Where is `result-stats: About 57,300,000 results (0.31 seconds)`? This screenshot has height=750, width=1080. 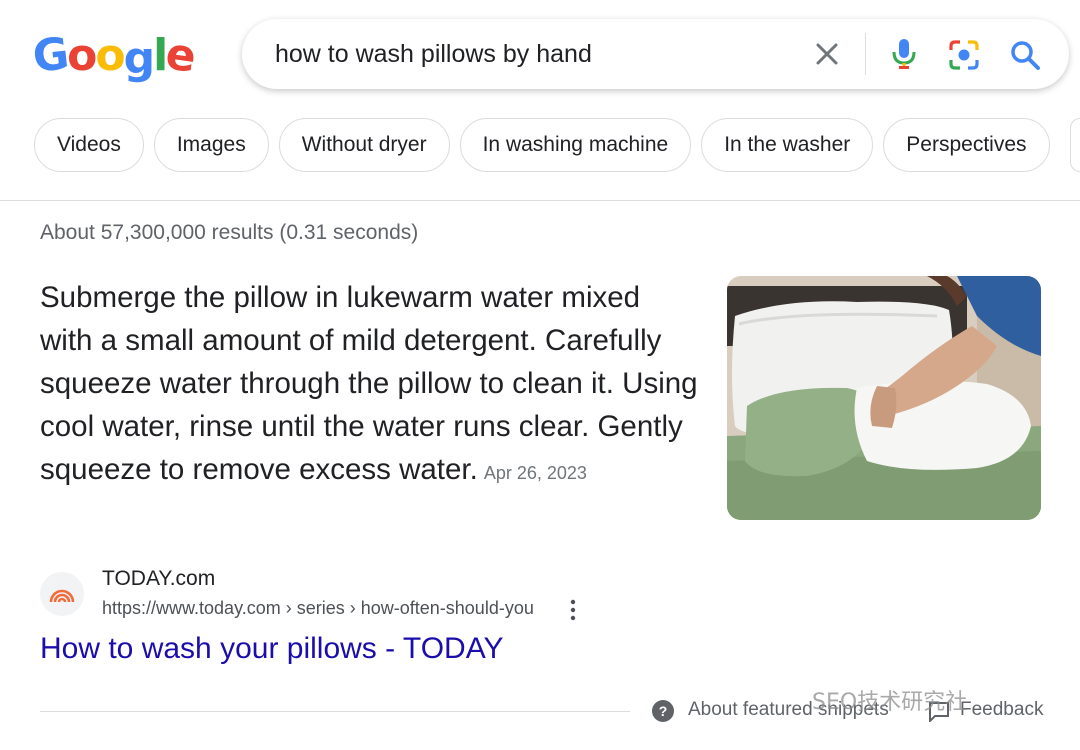
result-stats: About 57,300,000 results (0.31 seconds) is located at coordinates (229, 232).